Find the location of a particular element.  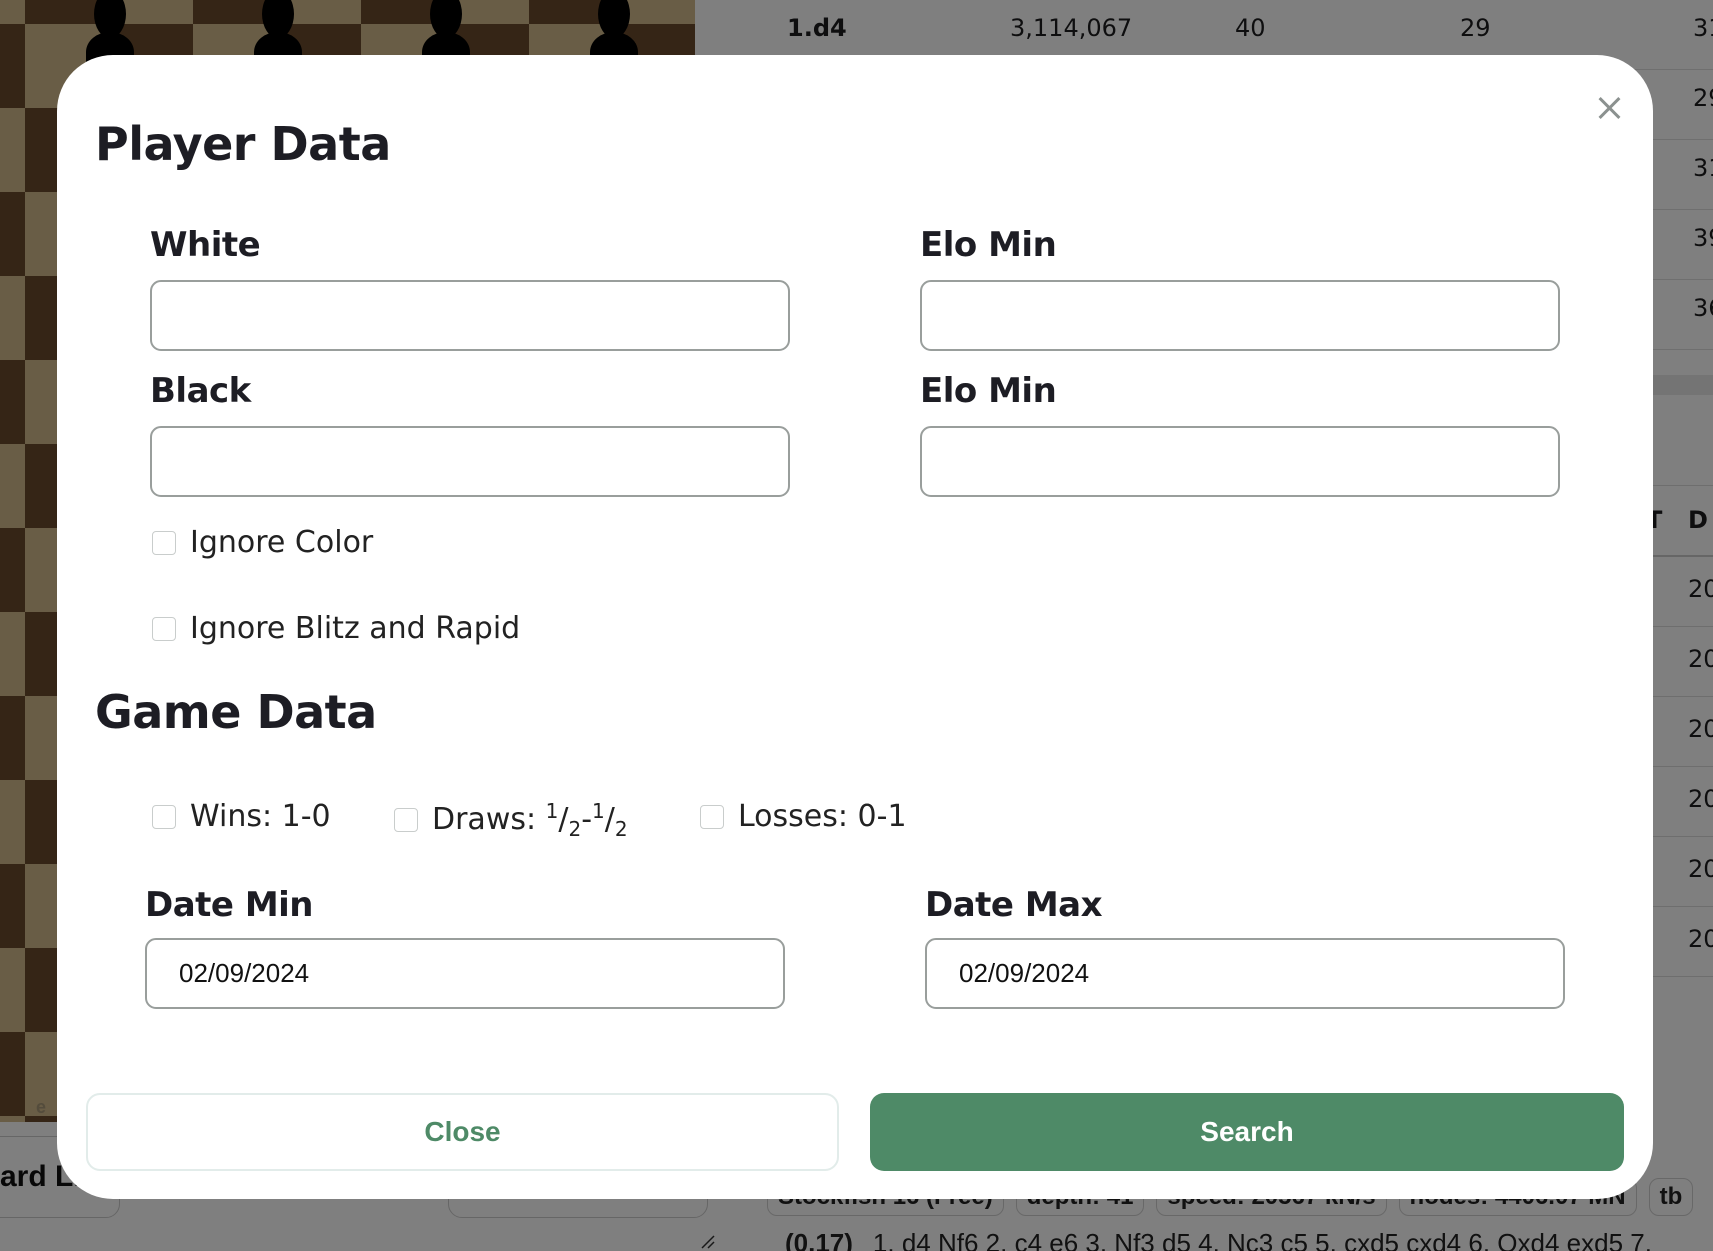

date-min-input is located at coordinates (465, 973).